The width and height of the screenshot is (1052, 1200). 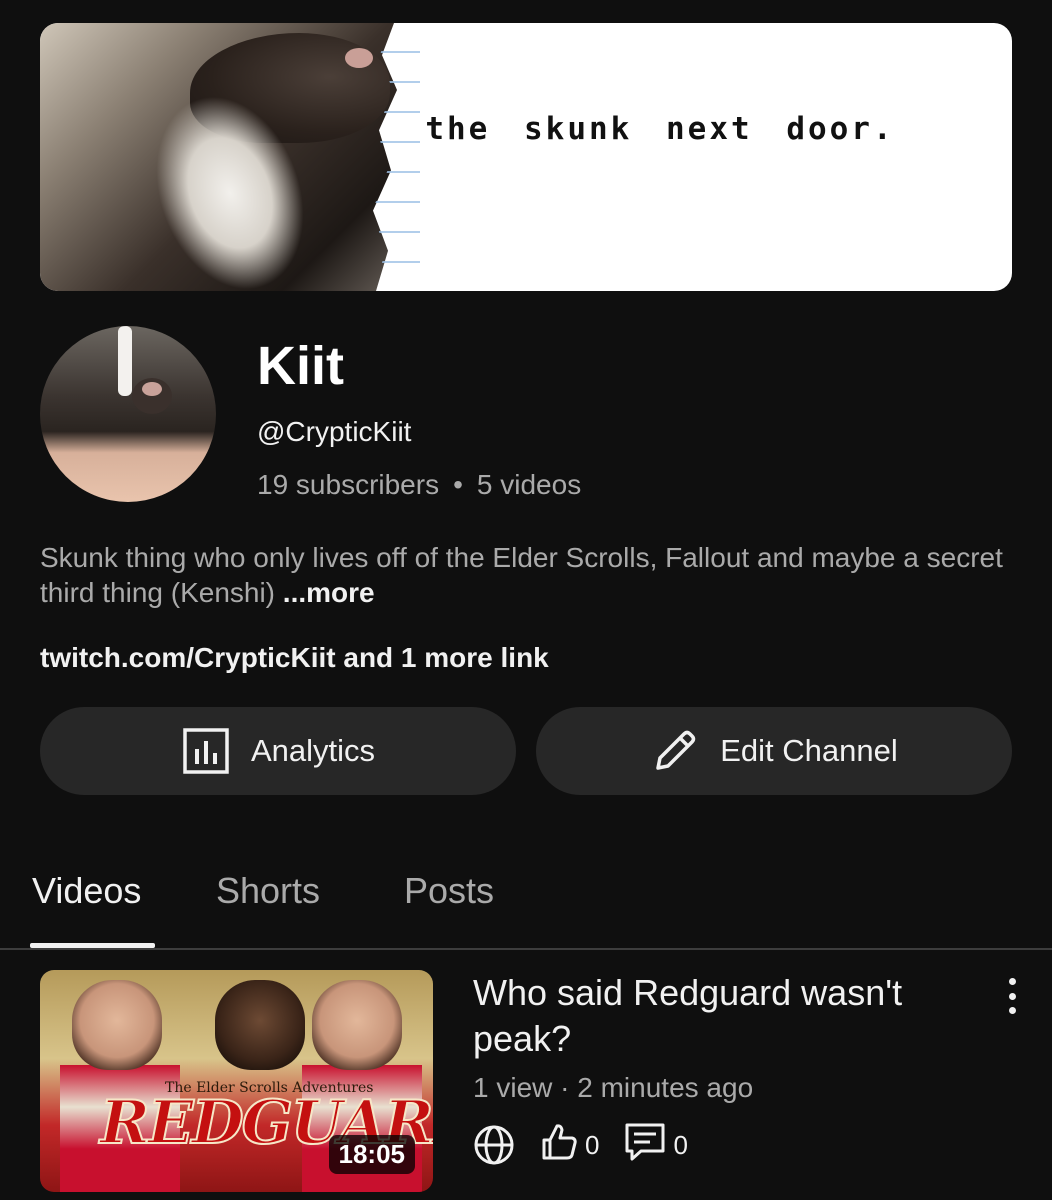 I want to click on analytics-icon, so click(x=206, y=751).